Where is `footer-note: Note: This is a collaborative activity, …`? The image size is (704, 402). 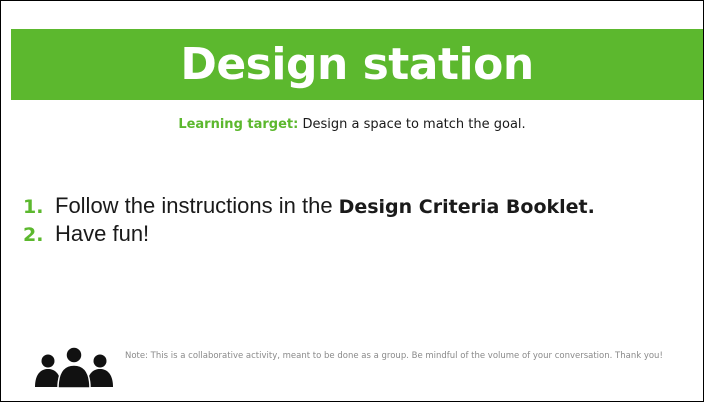
footer-note: Note: This is a collaborative activity, … is located at coordinates (366, 366).